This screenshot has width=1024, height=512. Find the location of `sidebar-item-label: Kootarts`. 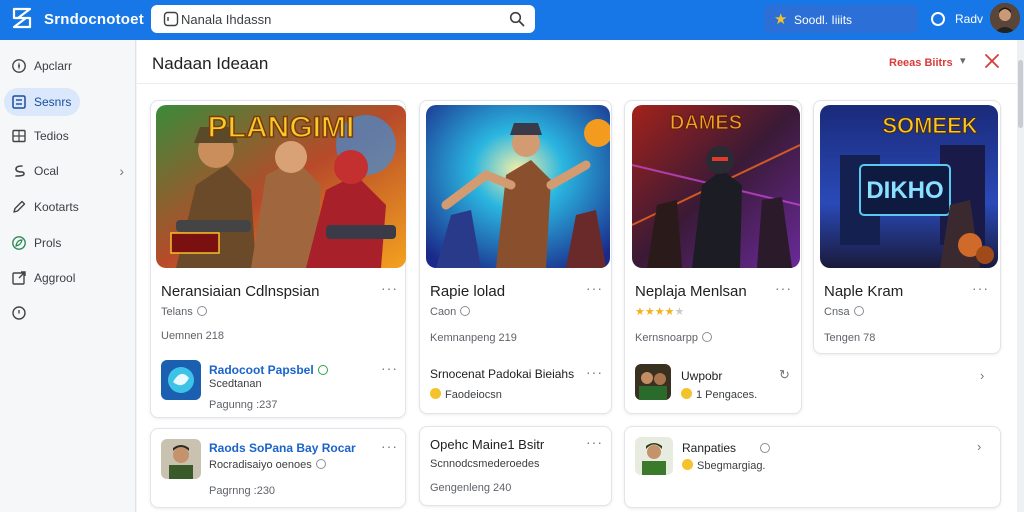

sidebar-item-label: Kootarts is located at coordinates (56, 207).